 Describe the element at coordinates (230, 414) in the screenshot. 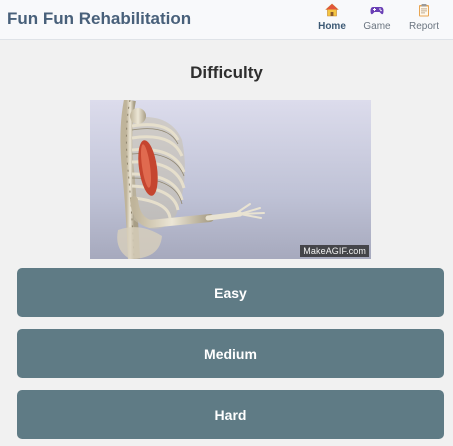

I see `hard-button: Hard` at that location.